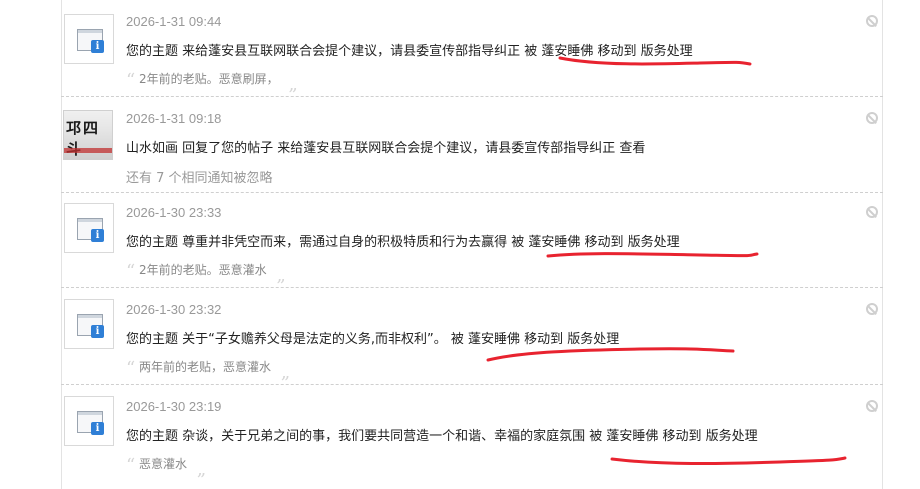  Describe the element at coordinates (174, 21) in the screenshot. I see `notification-time: 2026-1-31 09:44` at that location.